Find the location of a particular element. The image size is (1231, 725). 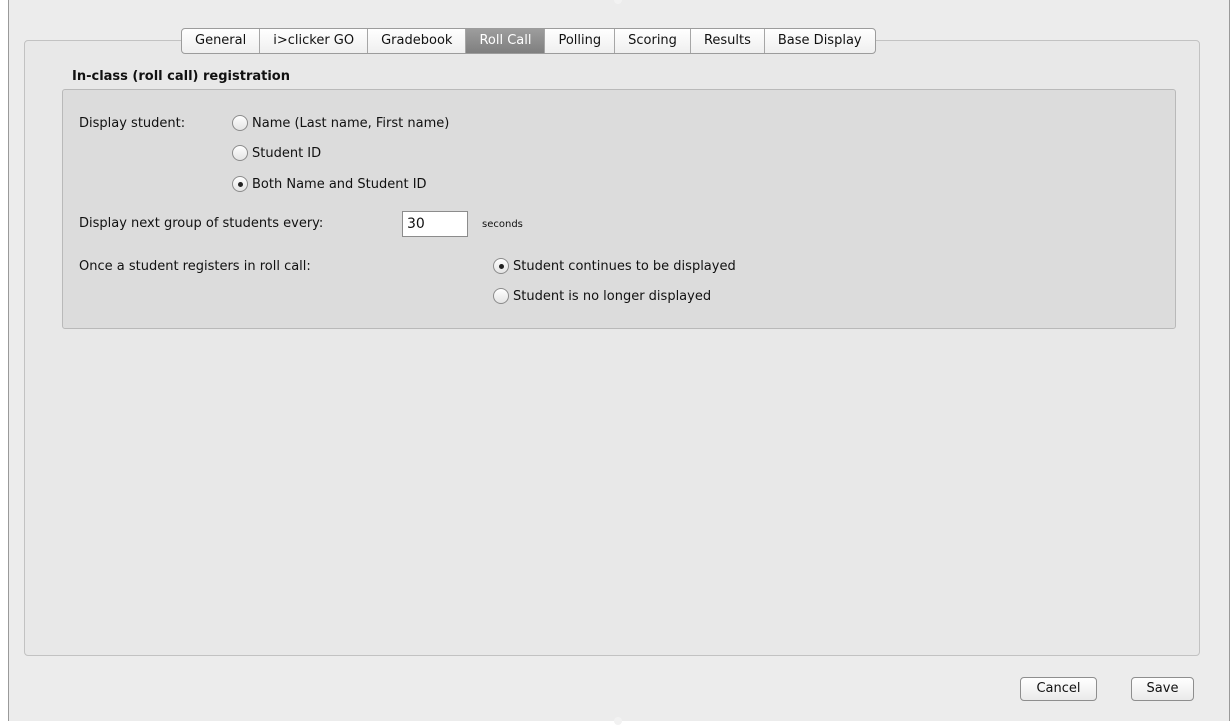

next-group-seconds-input is located at coordinates (435, 224).